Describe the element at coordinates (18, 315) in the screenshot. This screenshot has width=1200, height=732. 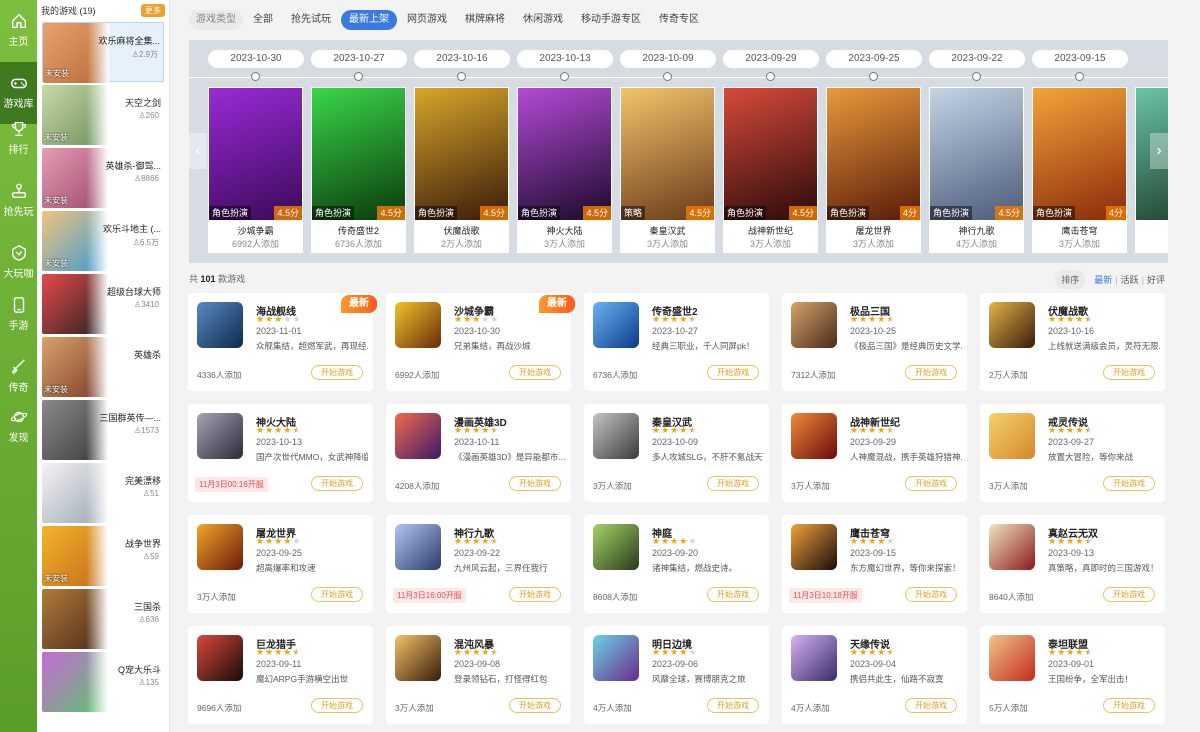
I see `nav-item-phone: 手游` at that location.